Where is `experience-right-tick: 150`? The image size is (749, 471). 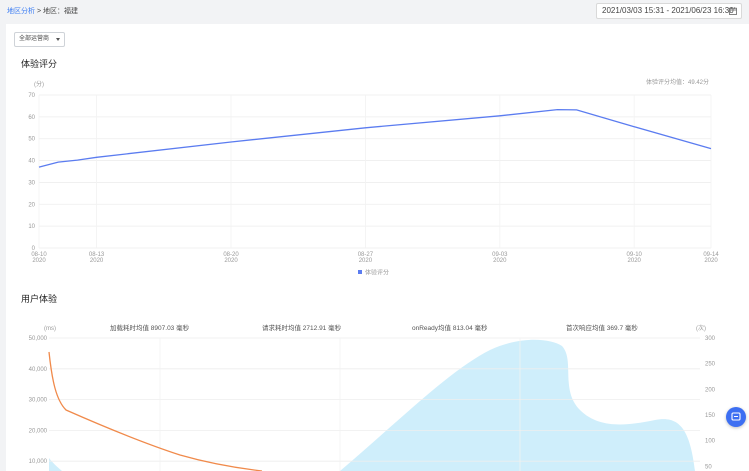 experience-right-tick: 150 is located at coordinates (710, 416).